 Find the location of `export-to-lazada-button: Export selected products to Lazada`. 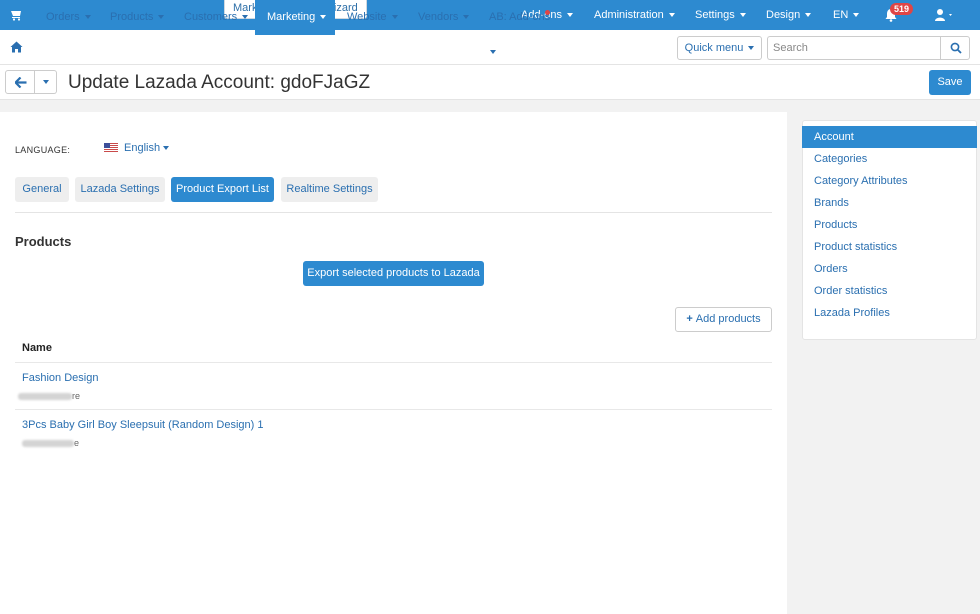

export-to-lazada-button: Export selected products to Lazada is located at coordinates (393, 273).